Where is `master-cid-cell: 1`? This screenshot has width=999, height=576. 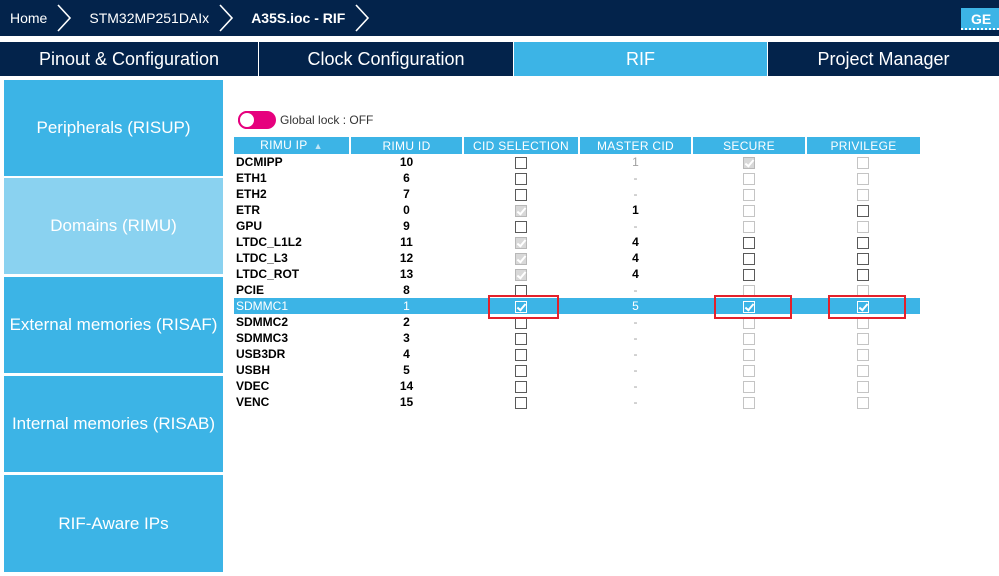
master-cid-cell: 1 is located at coordinates (635, 210).